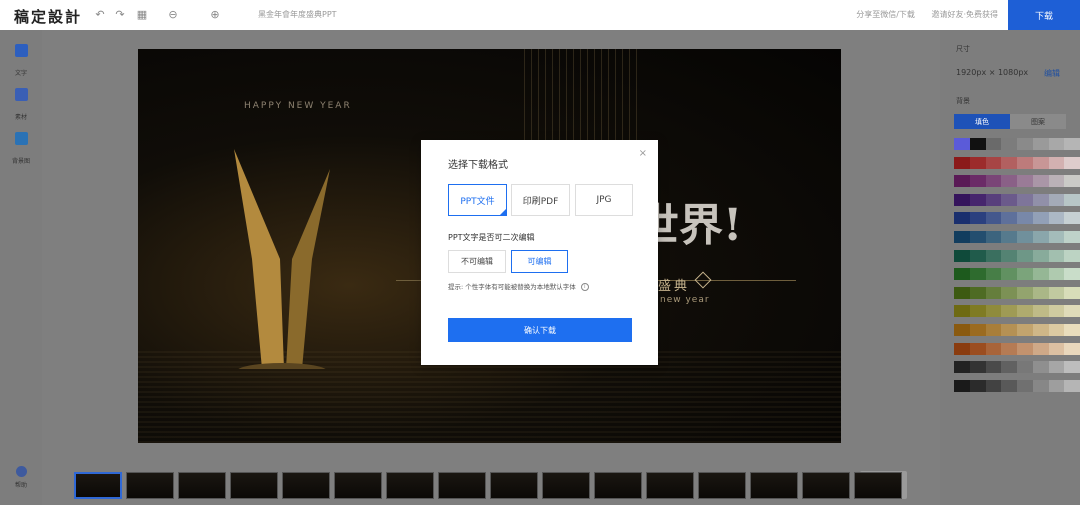 The width and height of the screenshot is (1080, 505). Describe the element at coordinates (21, 477) in the screenshot. I see `help-button: 帮助` at that location.